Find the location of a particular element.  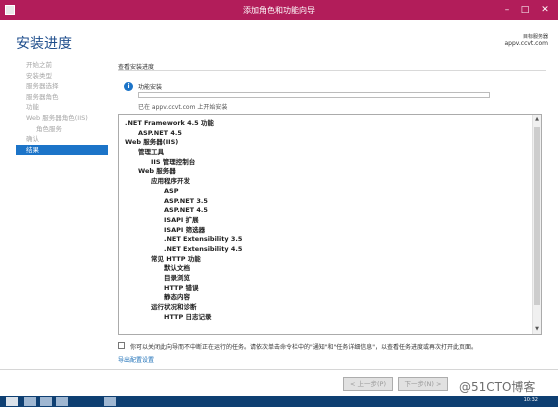

previous-button: < 上一步(P) is located at coordinates (368, 384).